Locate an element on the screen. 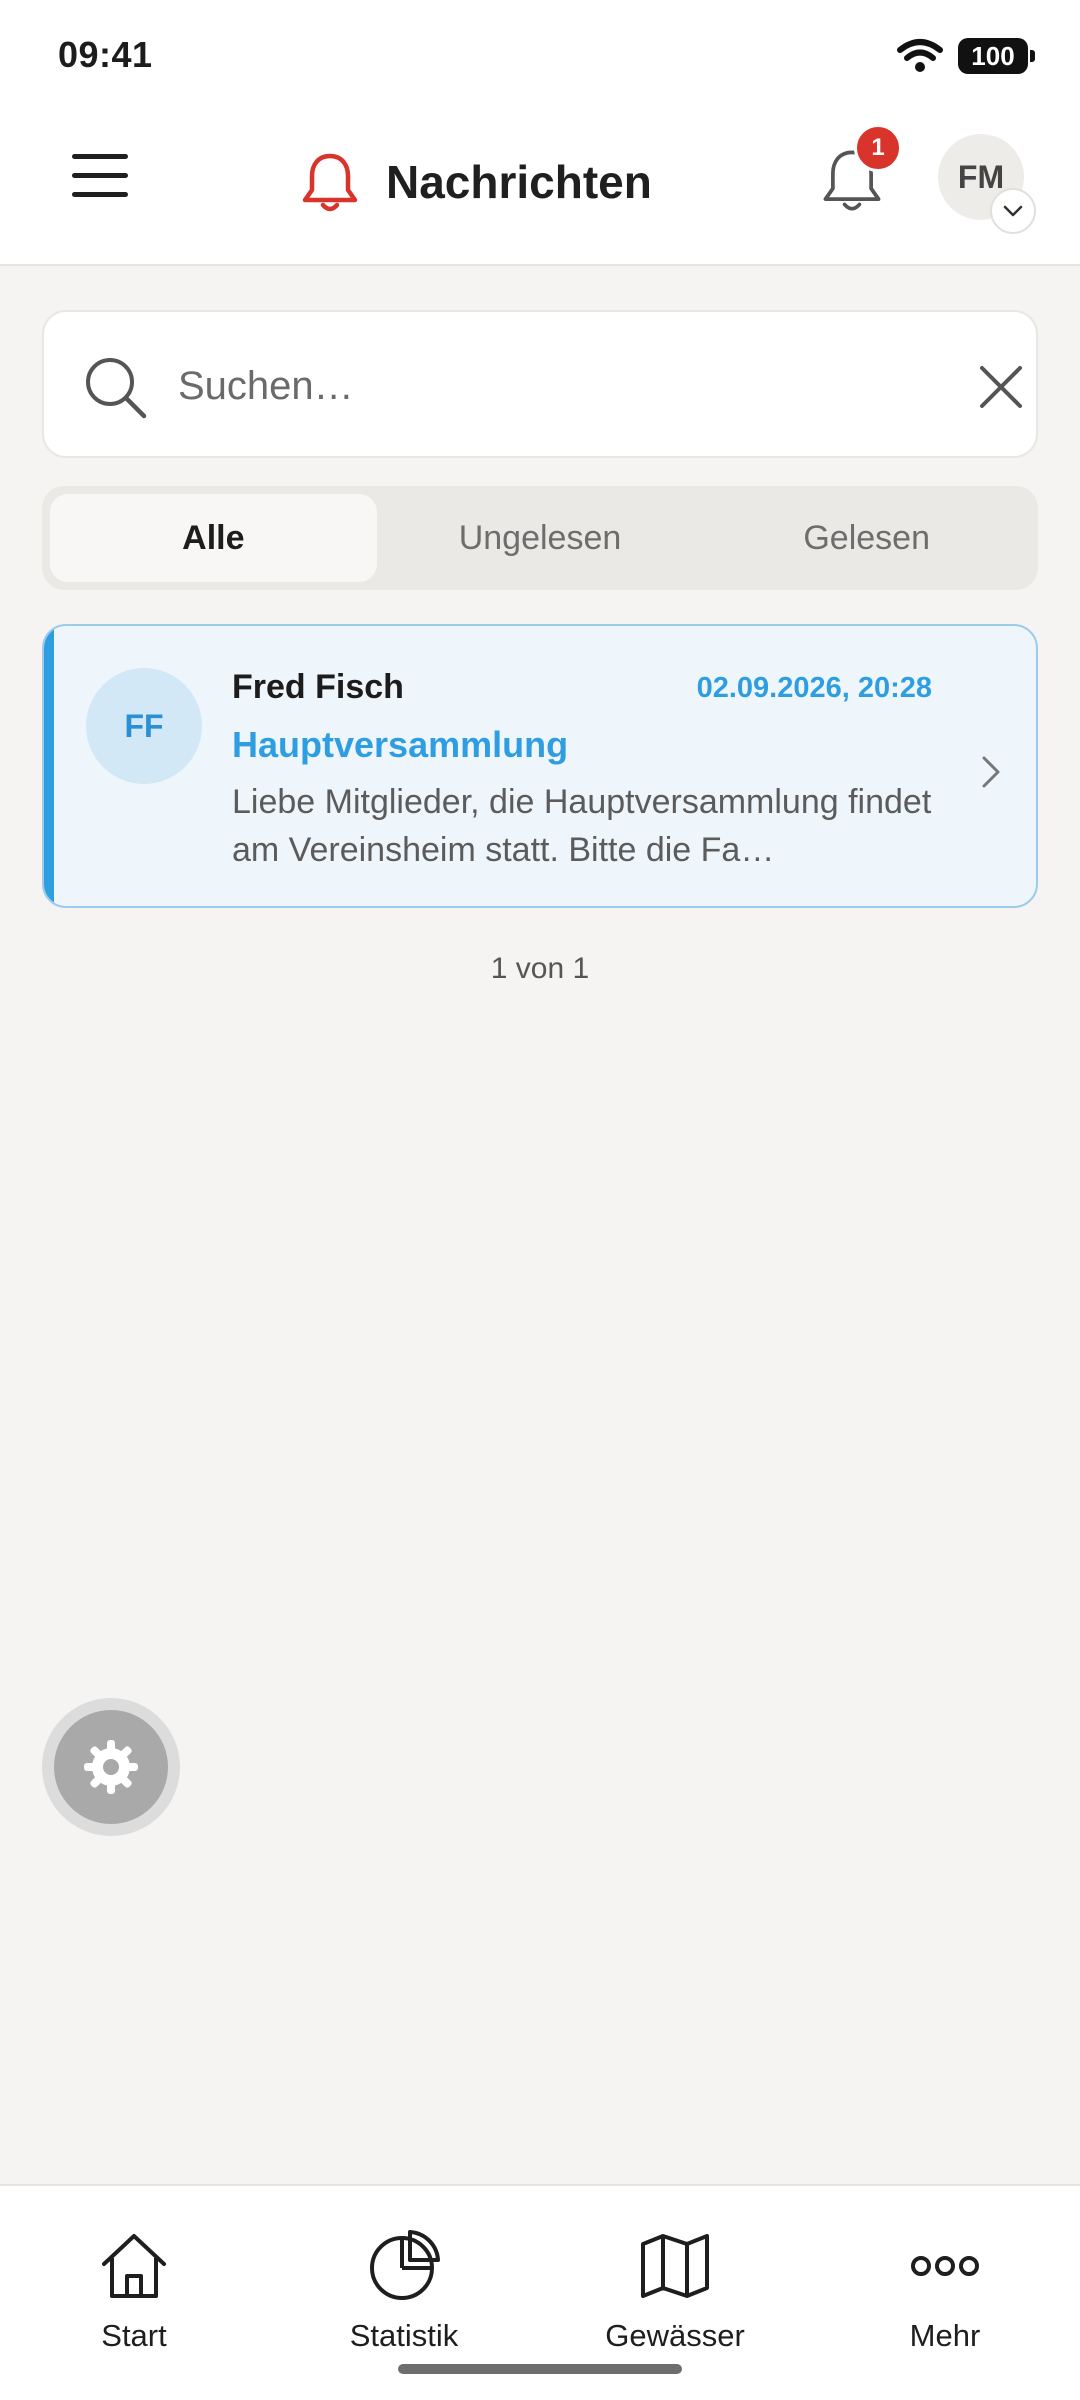 This screenshot has width=1080, height=2400. settings-fab-inner is located at coordinates (111, 1767).